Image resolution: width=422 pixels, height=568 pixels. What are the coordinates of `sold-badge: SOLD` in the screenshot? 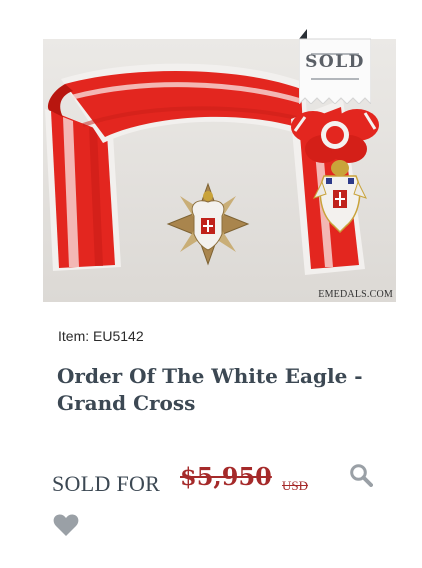 It's located at (335, 67).